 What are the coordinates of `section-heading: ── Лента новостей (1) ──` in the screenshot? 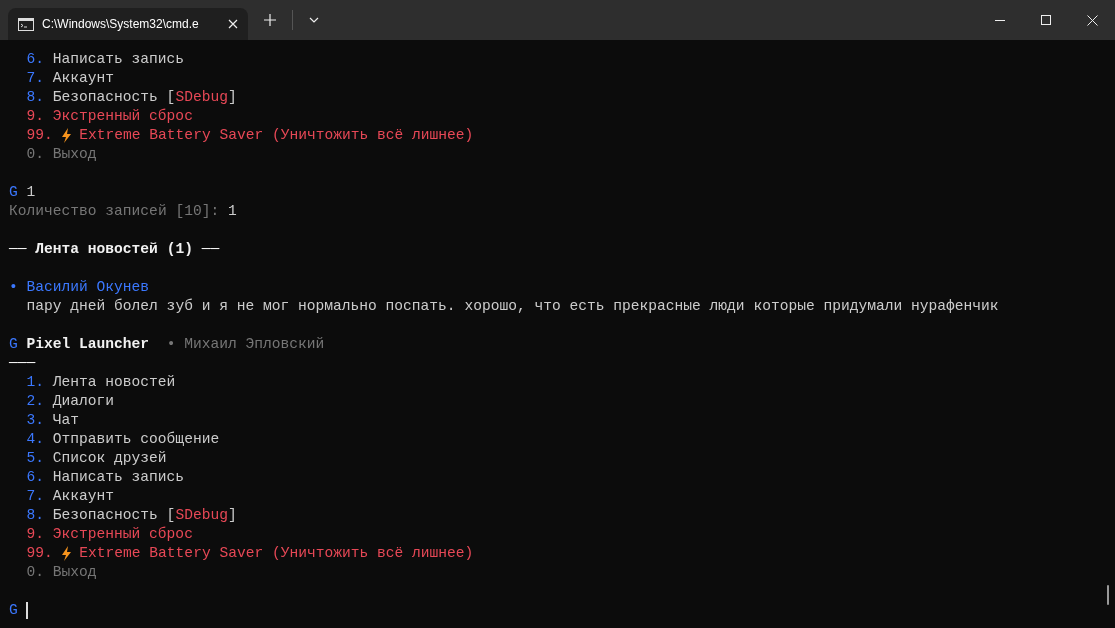 It's located at (114, 249).